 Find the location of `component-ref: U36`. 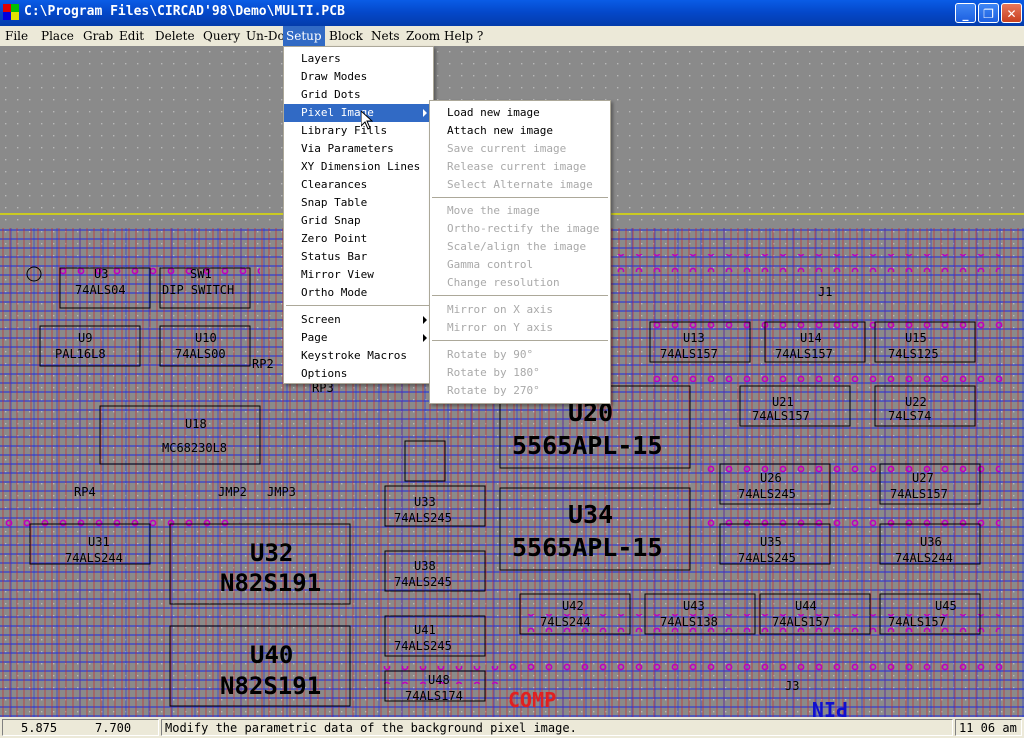

component-ref: U36 is located at coordinates (931, 542).